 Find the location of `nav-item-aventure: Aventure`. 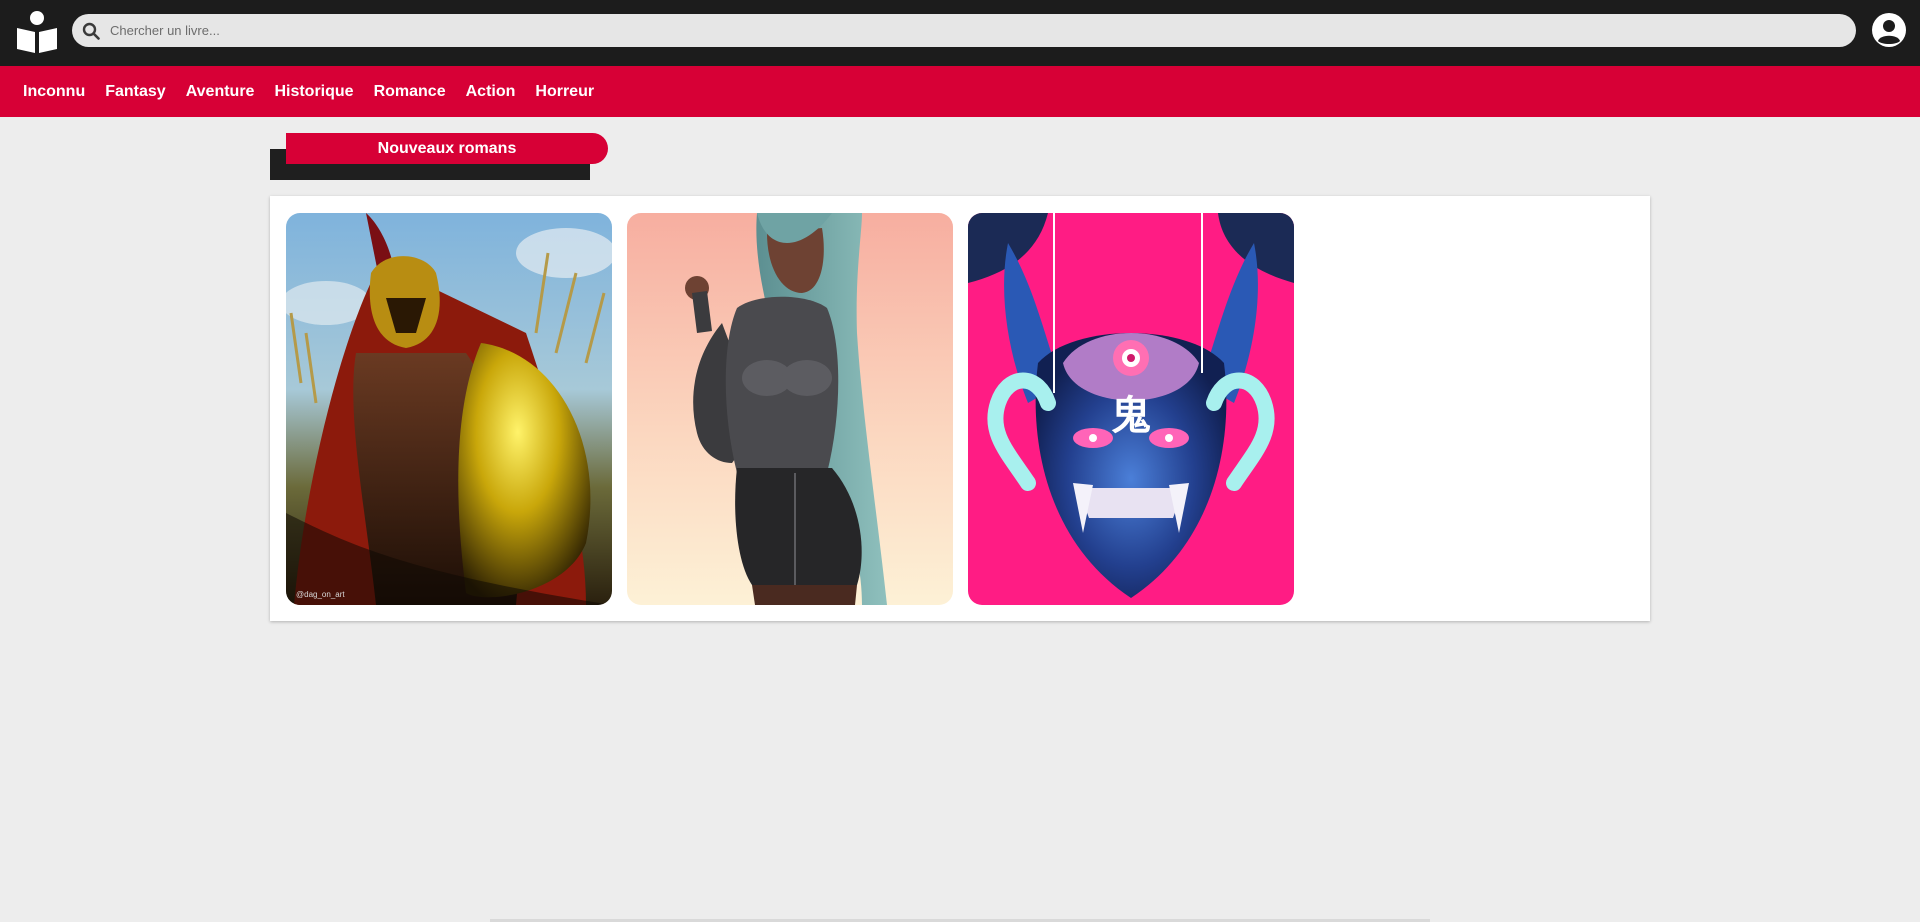

nav-item-aventure: Aventure is located at coordinates (220, 92).